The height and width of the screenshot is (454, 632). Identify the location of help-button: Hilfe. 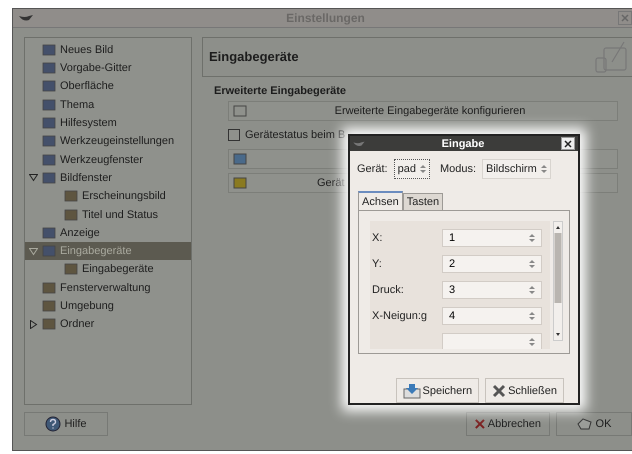
(66, 424).